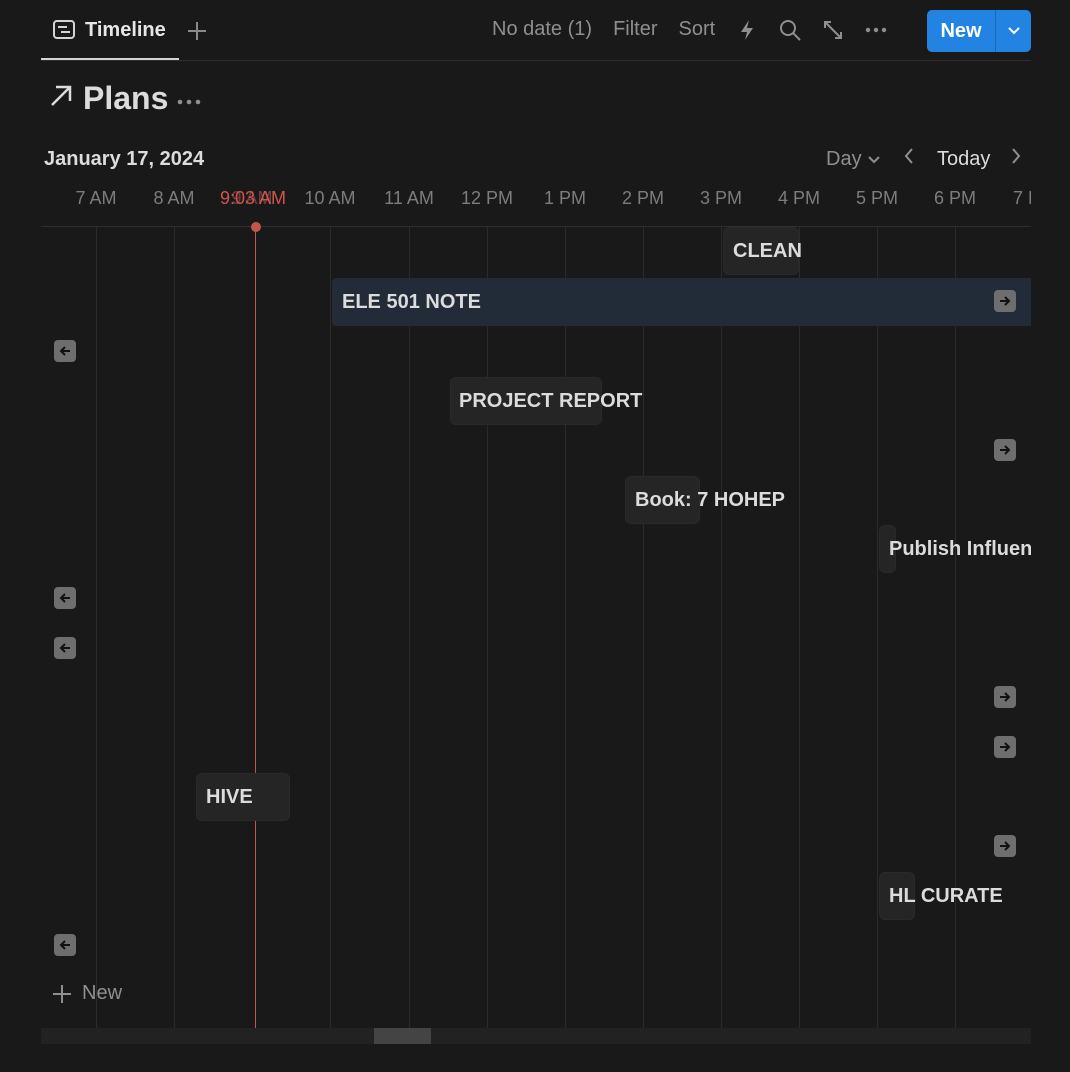 This screenshot has width=1070, height=1072. What do you see at coordinates (908, 156) in the screenshot?
I see `chevron-left-icon` at bounding box center [908, 156].